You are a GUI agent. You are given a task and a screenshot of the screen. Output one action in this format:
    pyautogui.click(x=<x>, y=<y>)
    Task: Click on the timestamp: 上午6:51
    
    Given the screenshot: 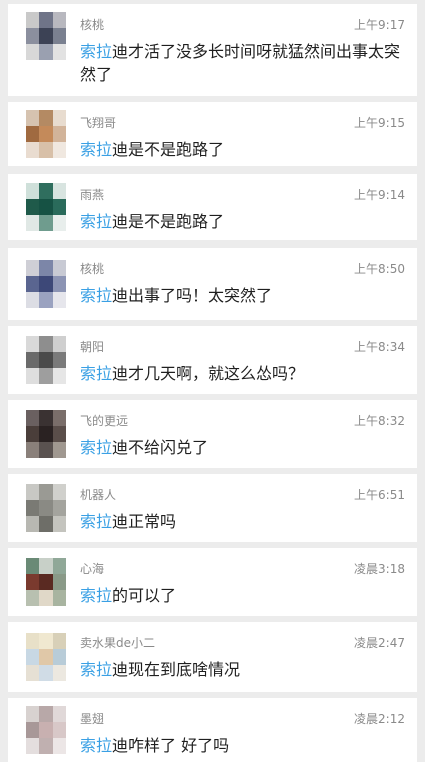 What is the action you would take?
    pyautogui.click(x=379, y=495)
    